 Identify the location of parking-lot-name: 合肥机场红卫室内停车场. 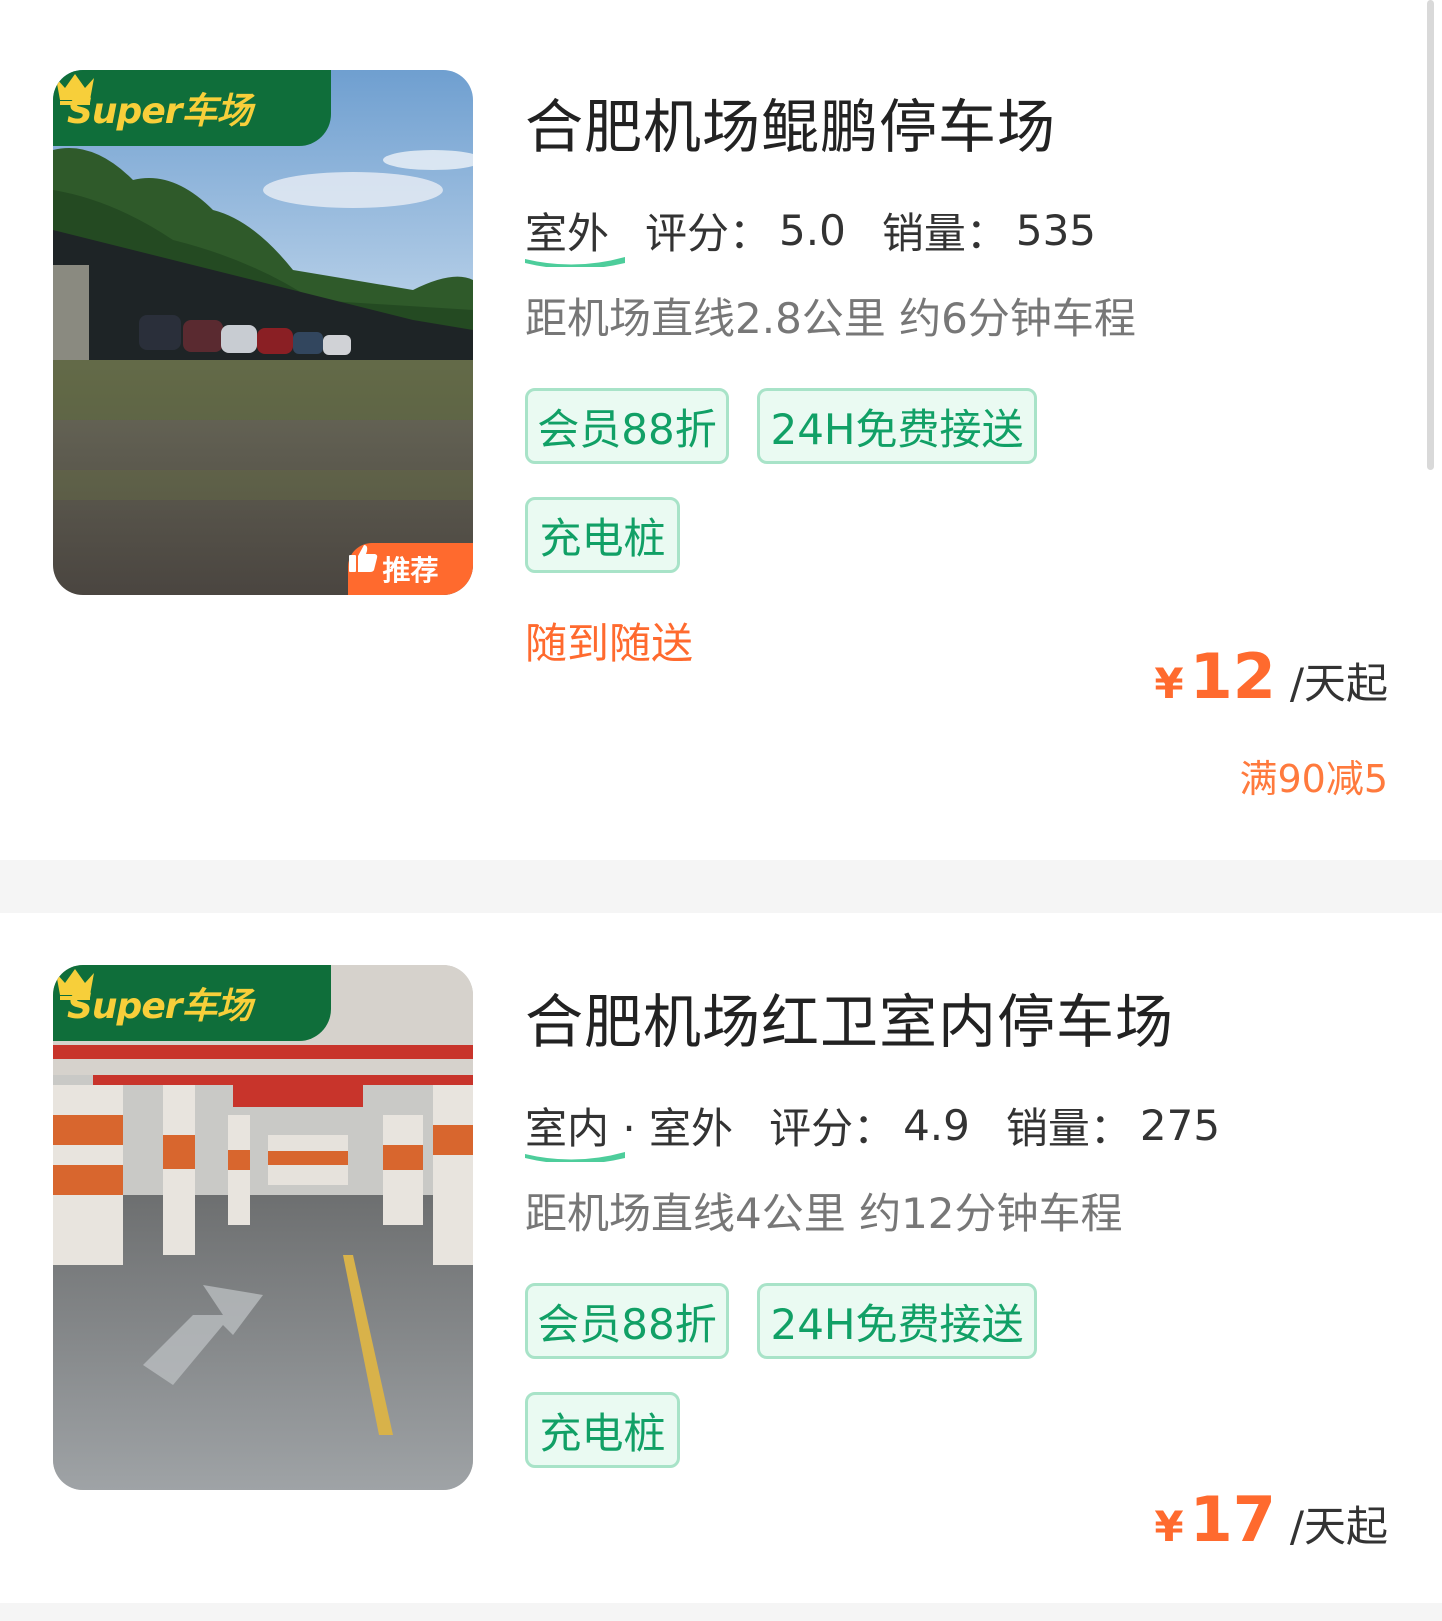
(849, 1017).